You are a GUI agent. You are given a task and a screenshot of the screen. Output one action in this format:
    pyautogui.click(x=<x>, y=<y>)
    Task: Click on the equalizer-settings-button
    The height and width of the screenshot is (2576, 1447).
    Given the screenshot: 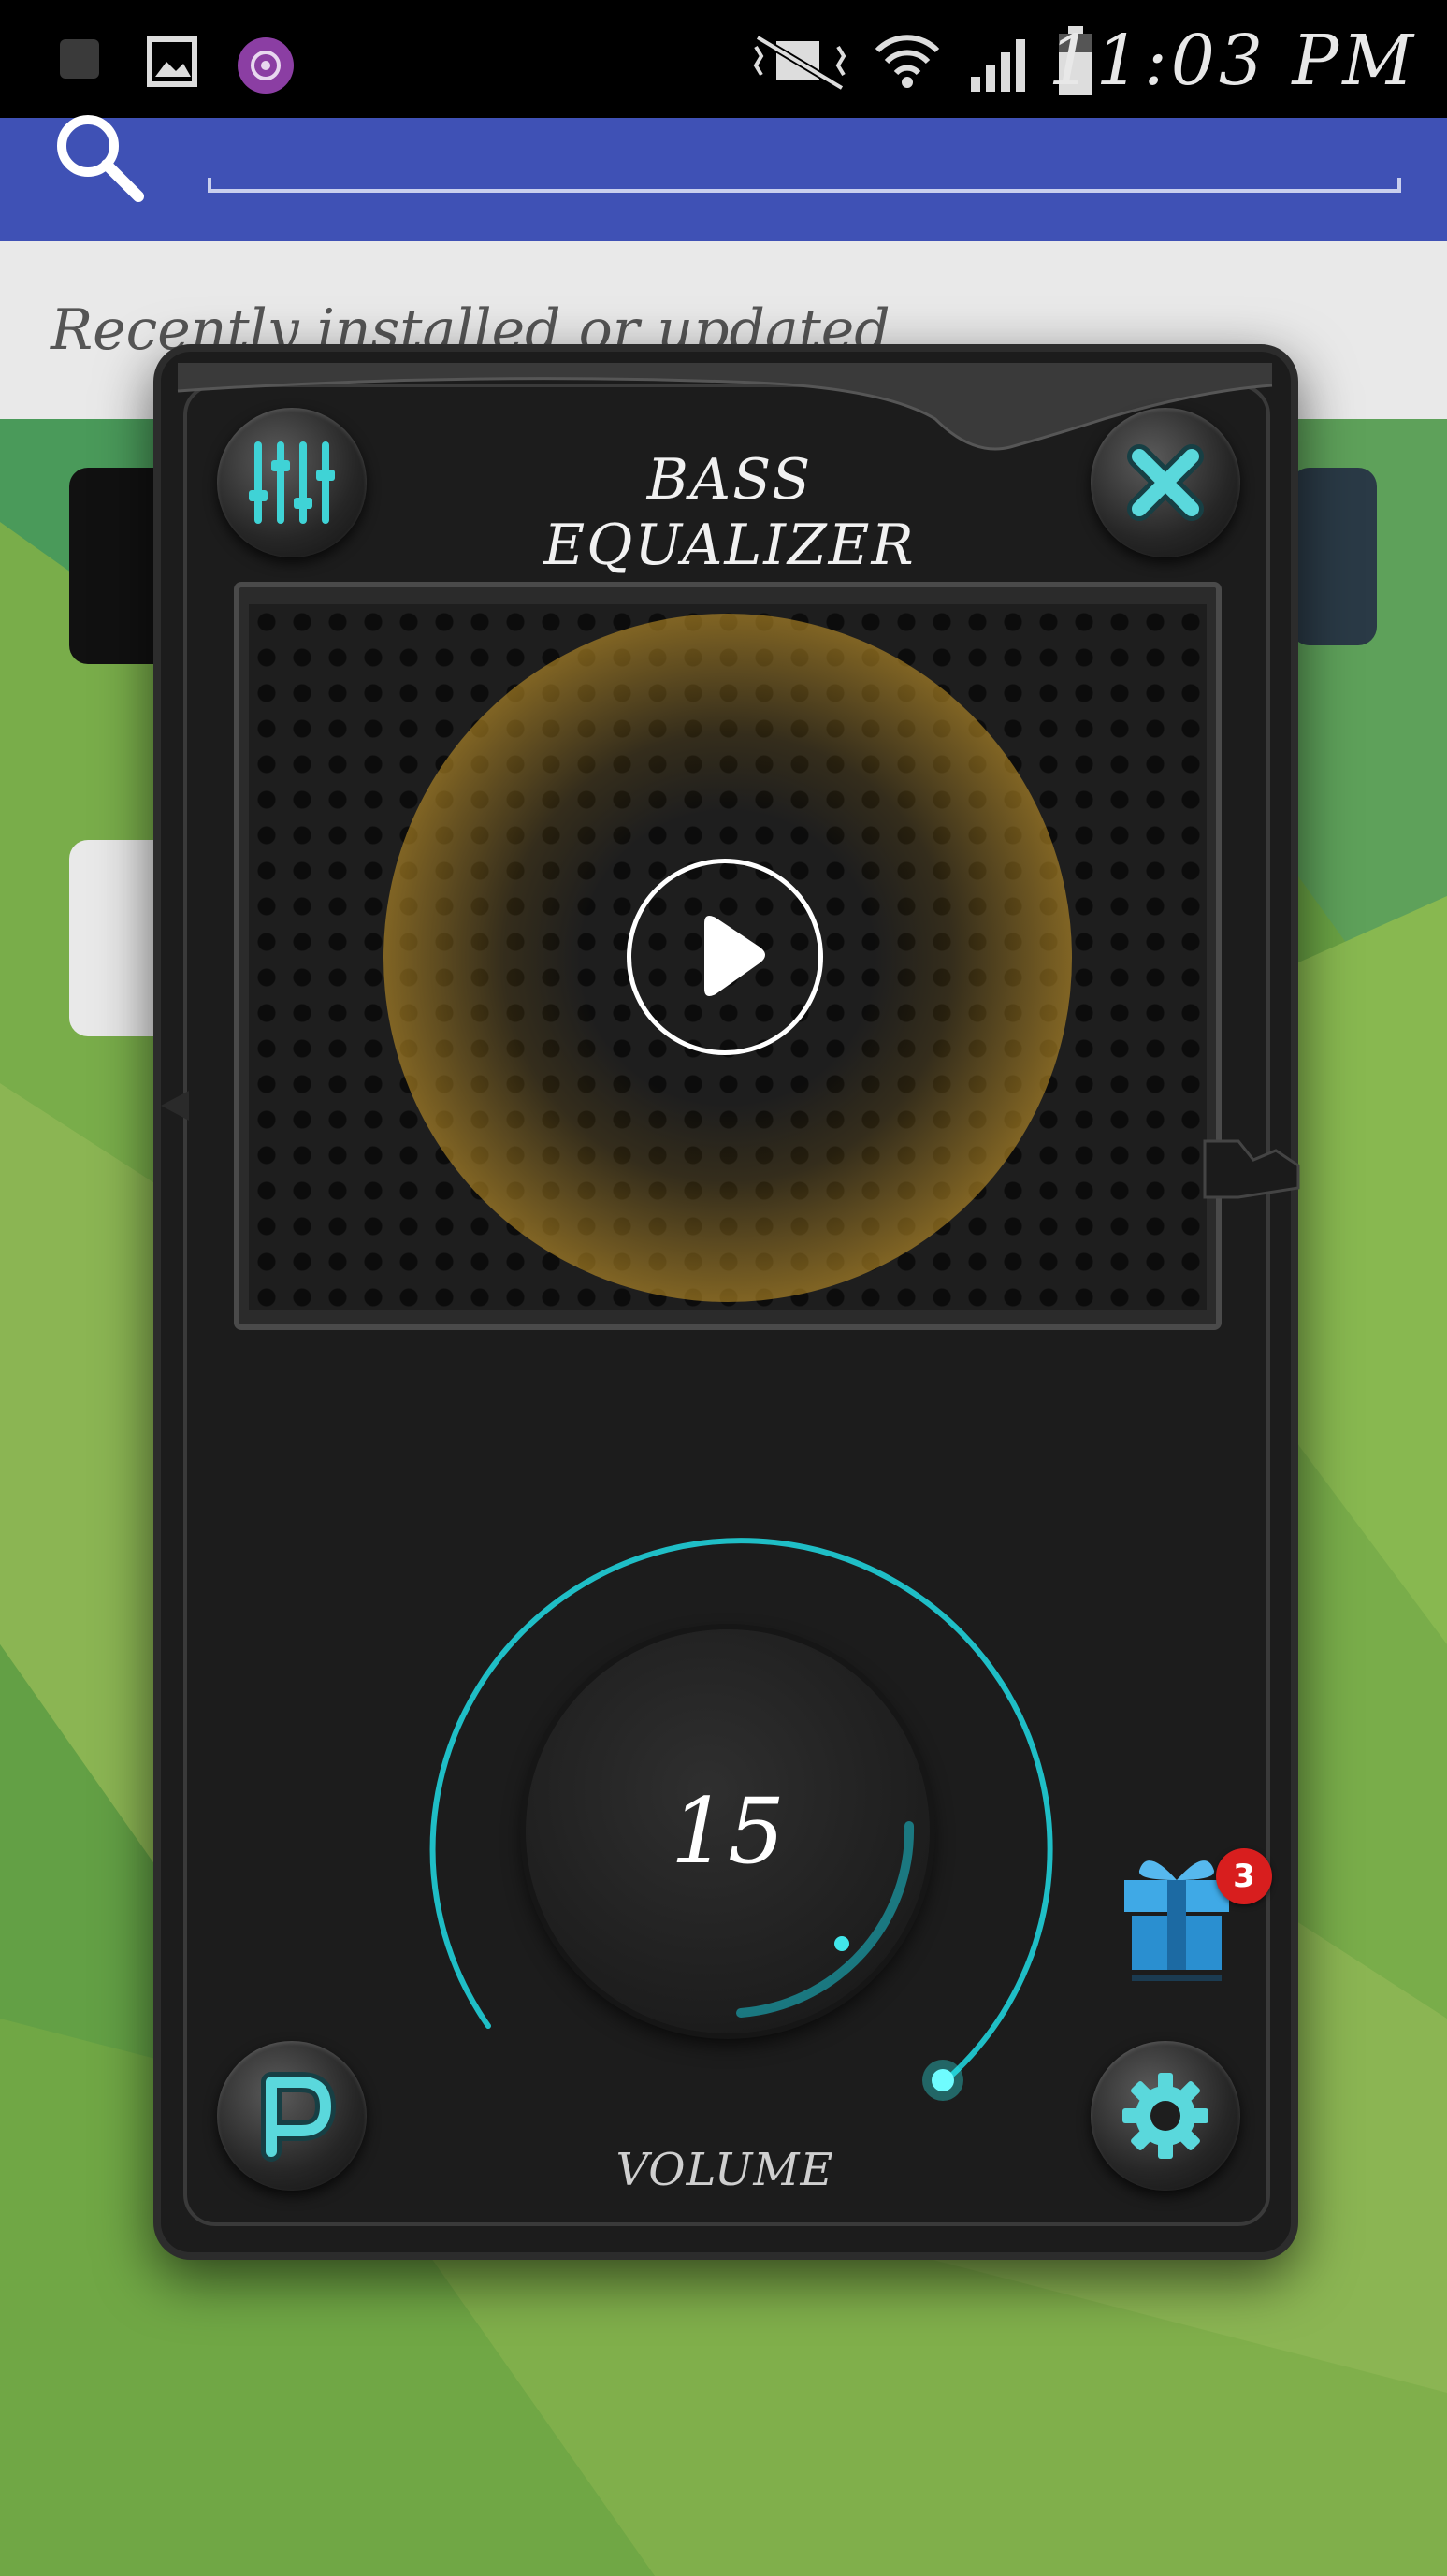 What is the action you would take?
    pyautogui.click(x=292, y=483)
    